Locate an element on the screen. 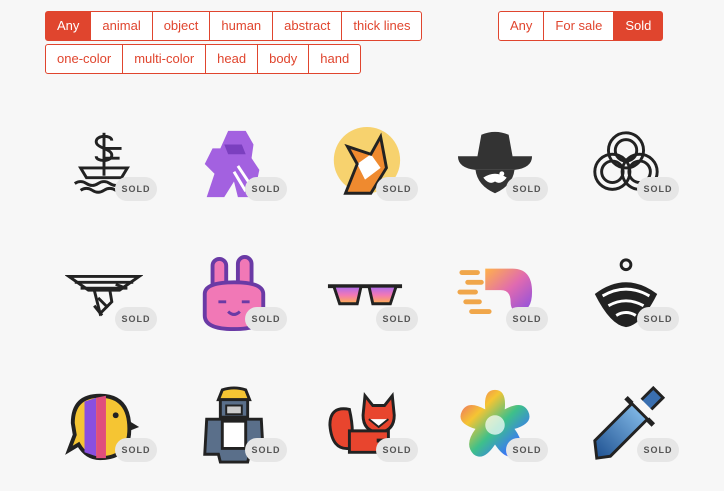 Image resolution: width=724 pixels, height=491 pixels. status-for-sale: For sale is located at coordinates (579, 26).